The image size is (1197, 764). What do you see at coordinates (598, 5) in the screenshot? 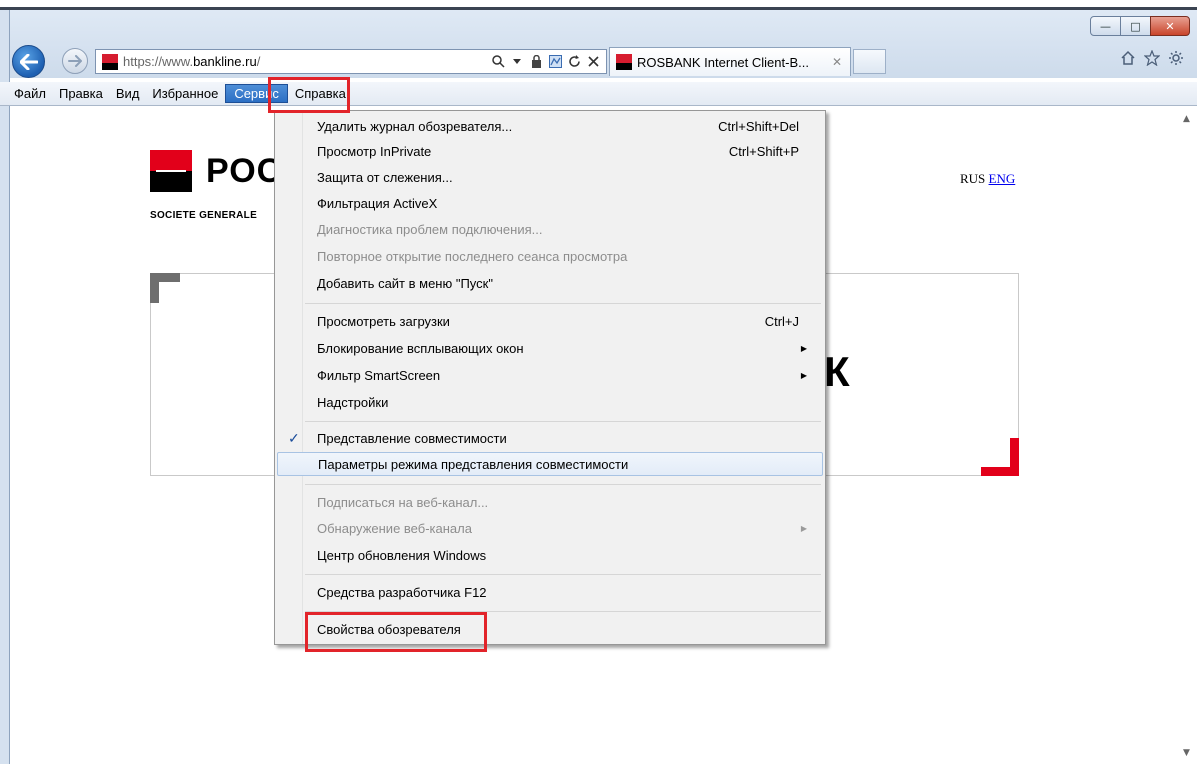
I see `window-top-edge` at bounding box center [598, 5].